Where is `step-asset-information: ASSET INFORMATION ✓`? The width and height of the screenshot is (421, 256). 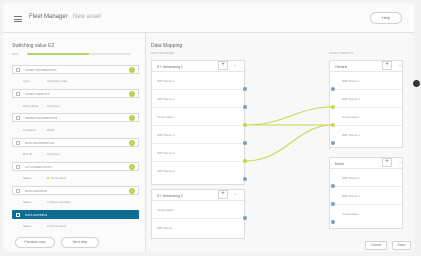 step-asset-information: ASSET INFORMATION ✓ is located at coordinates (75, 69).